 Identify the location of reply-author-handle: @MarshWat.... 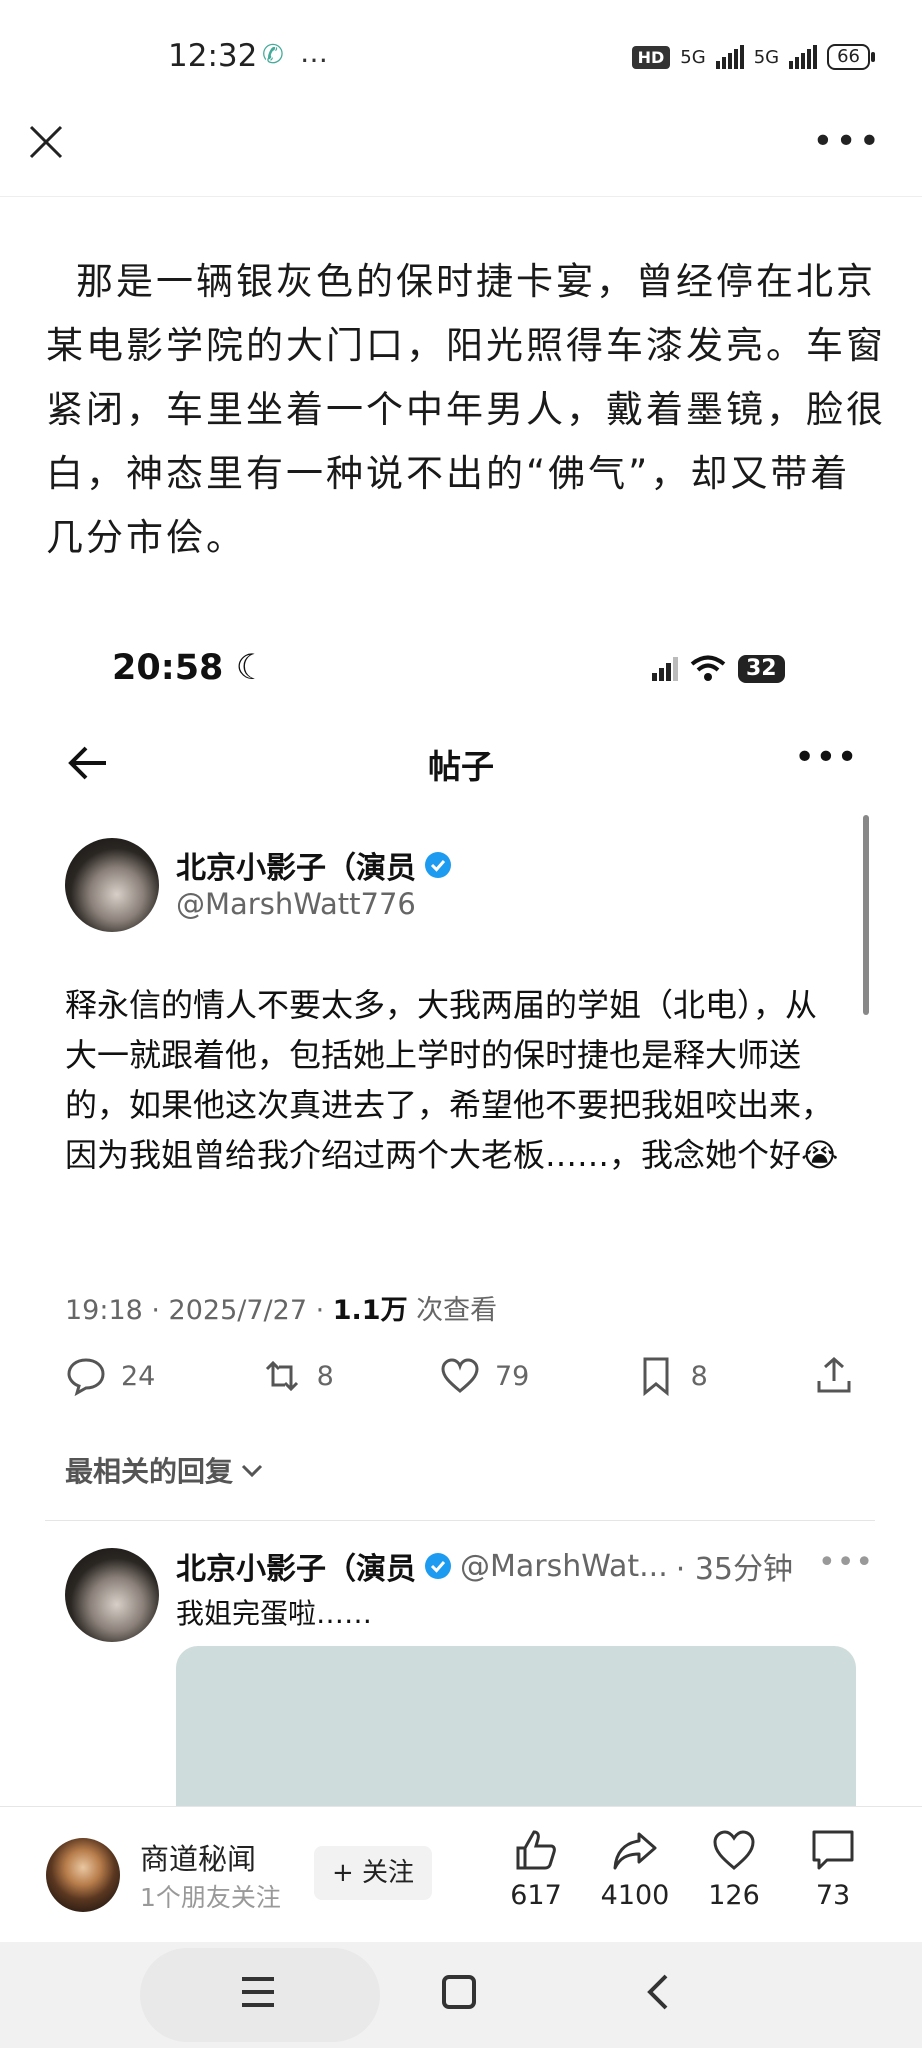
(564, 1566).